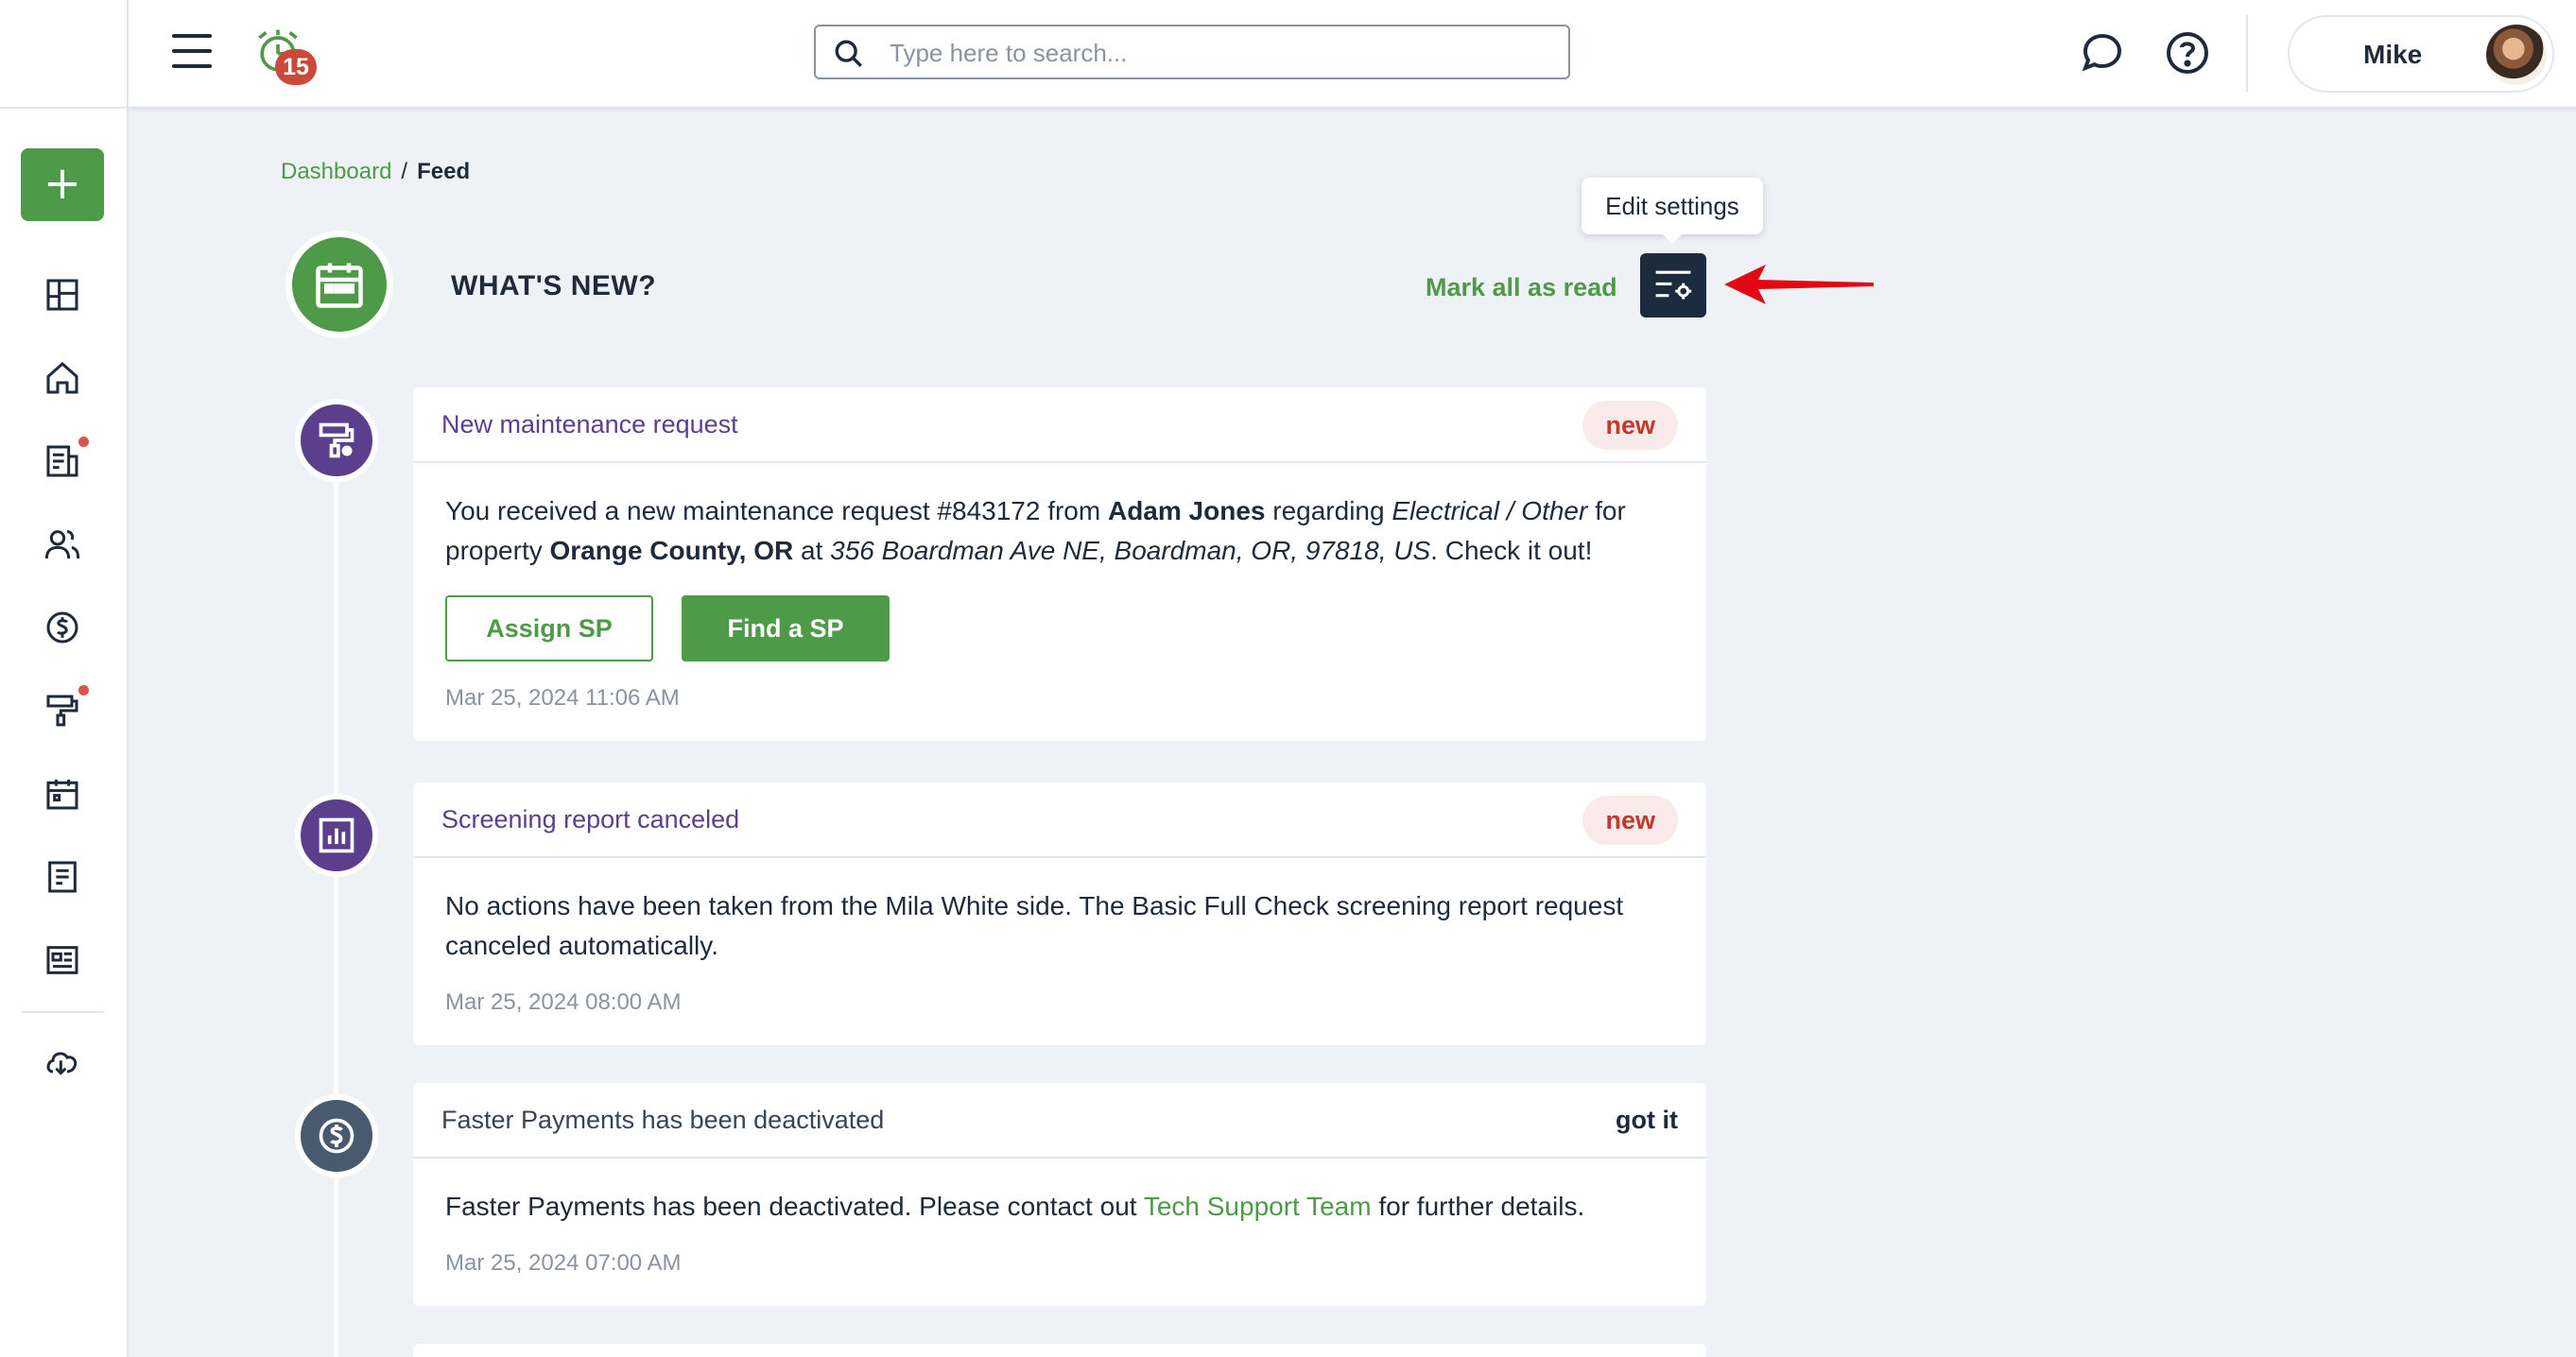 Image resolution: width=2576 pixels, height=1357 pixels. I want to click on request-category: Electrical / Other, so click(1490, 510).